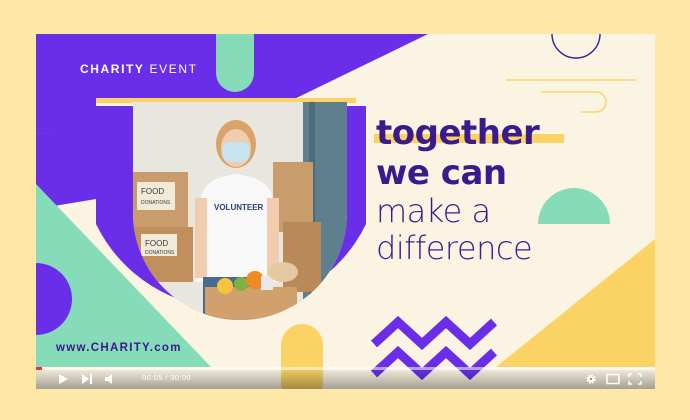 This screenshot has width=690, height=420. Describe the element at coordinates (345, 378) in the screenshot. I see `player-controls: 00:05 / 30:00` at that location.